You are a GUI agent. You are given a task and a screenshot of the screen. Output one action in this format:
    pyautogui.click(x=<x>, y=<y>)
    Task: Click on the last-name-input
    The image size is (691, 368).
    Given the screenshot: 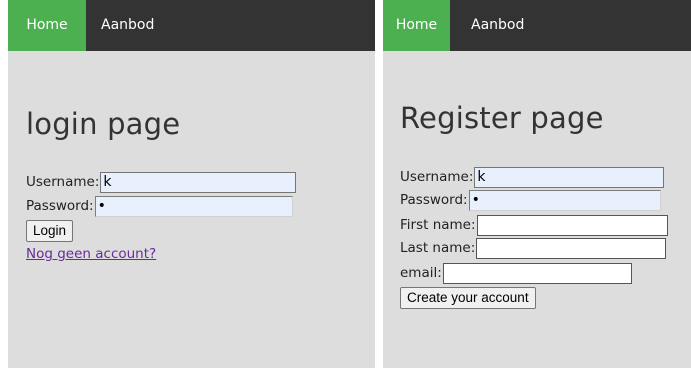 What is the action you would take?
    pyautogui.click(x=571, y=248)
    